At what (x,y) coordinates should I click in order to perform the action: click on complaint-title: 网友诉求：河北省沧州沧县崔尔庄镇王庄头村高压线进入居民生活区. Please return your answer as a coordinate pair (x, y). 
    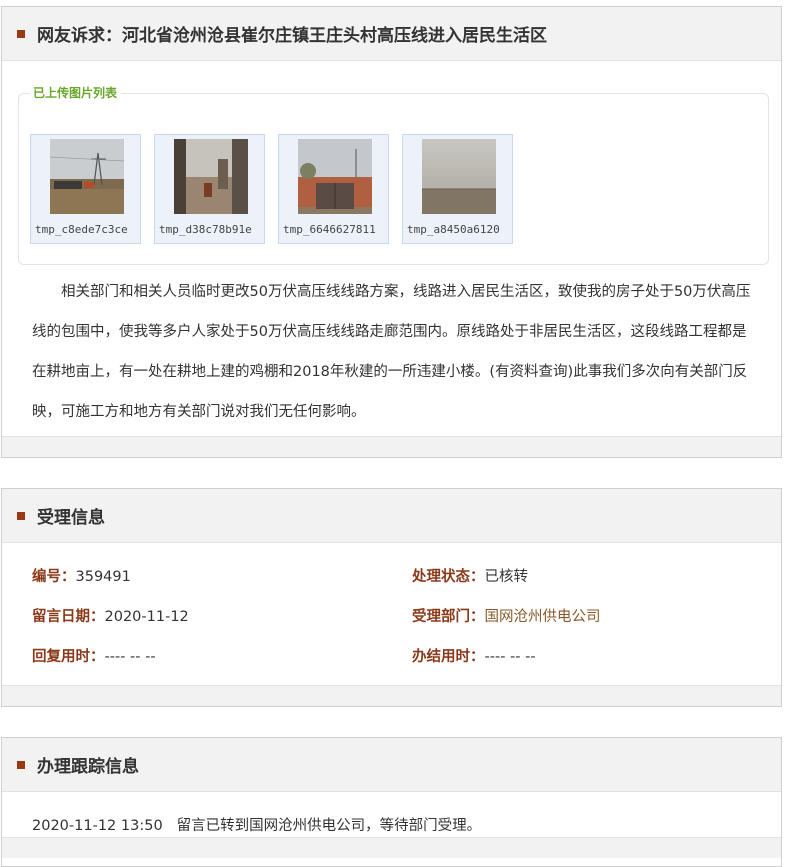
    Looking at the image, I should click on (292, 36).